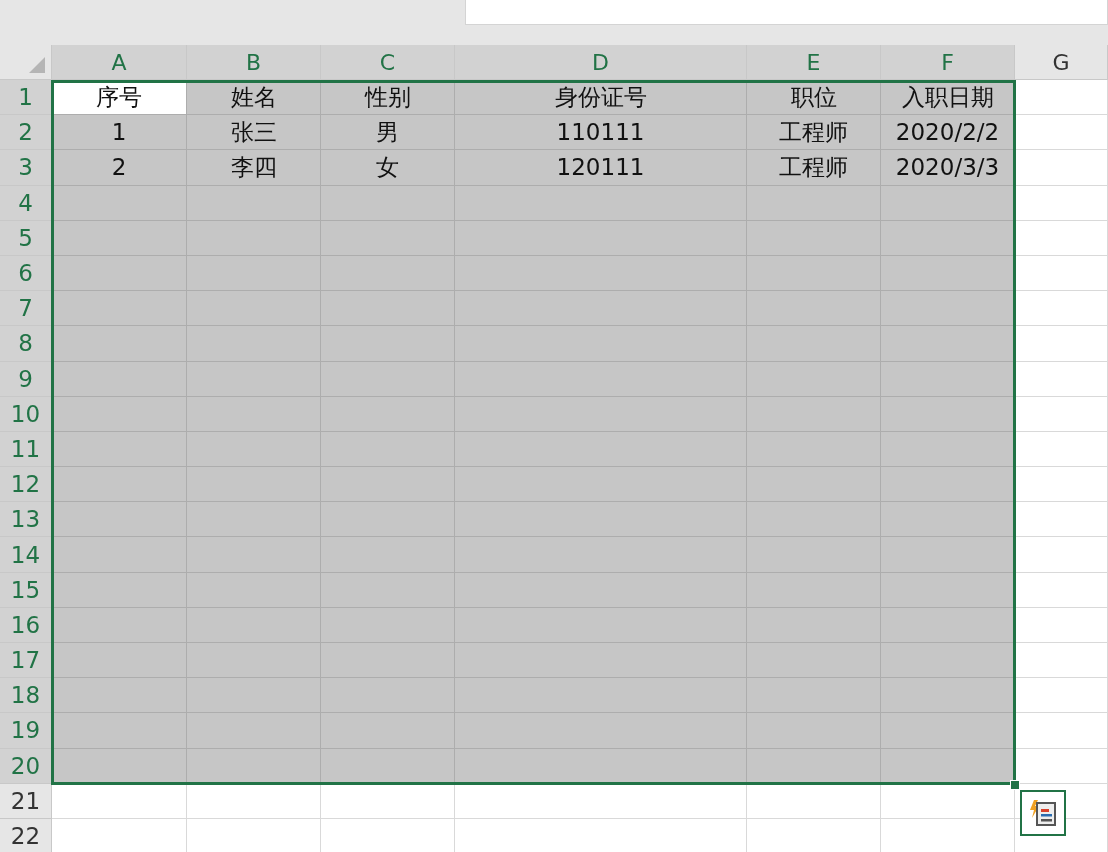 The image size is (1108, 852). Describe the element at coordinates (119, 168) in the screenshot. I see `table-cell: 2` at that location.